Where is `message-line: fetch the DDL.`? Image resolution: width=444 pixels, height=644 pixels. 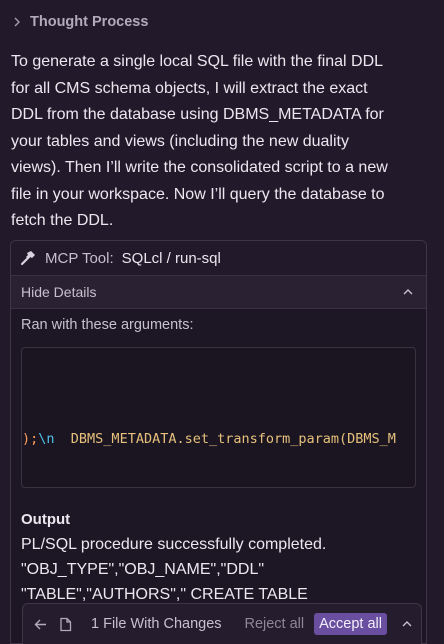 message-line: fetch the DDL. is located at coordinates (62, 220).